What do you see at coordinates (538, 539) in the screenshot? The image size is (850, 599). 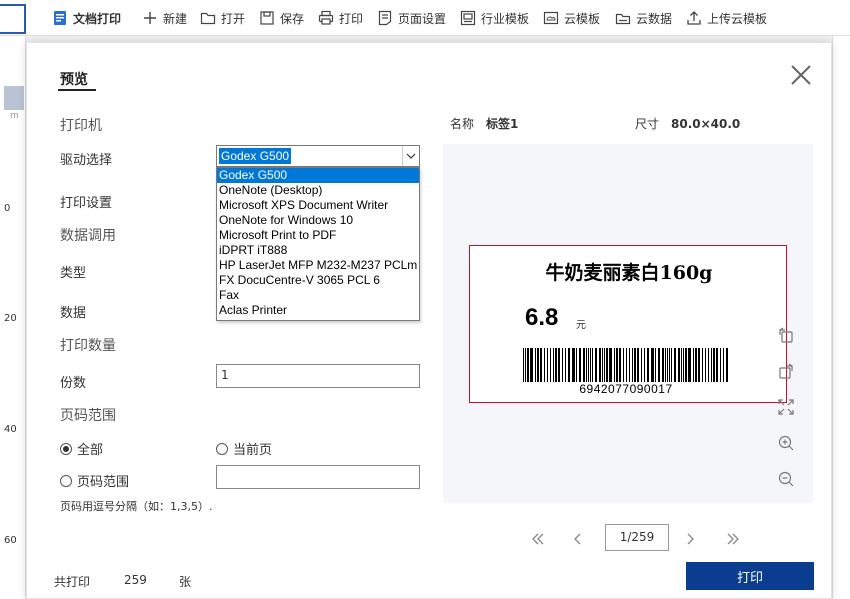 I see `first-page-button` at bounding box center [538, 539].